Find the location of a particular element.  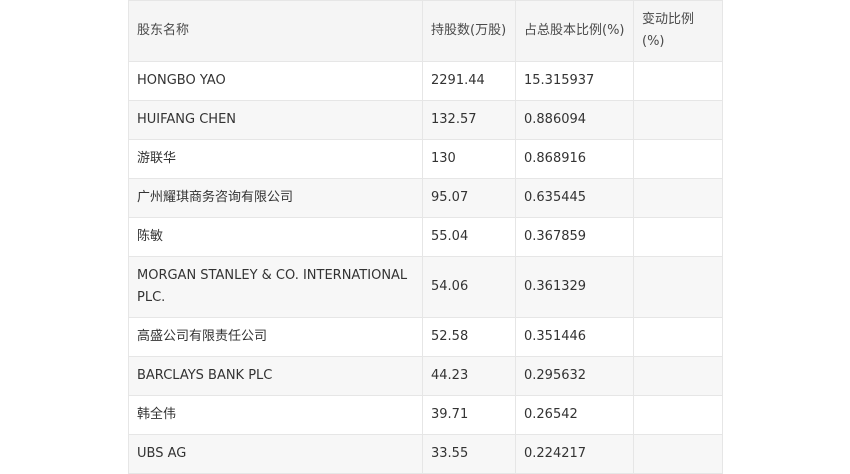

header-change-ratio: 变动比例(%) is located at coordinates (678, 31).